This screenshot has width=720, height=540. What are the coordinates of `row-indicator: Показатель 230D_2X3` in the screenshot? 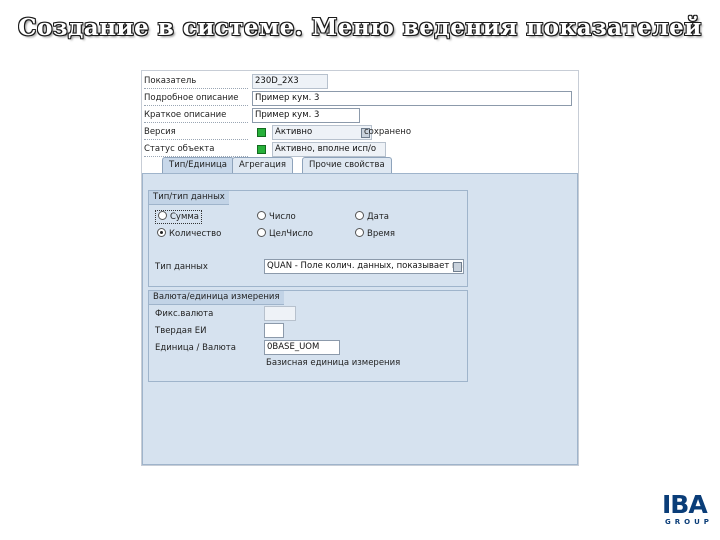 It's located at (360, 81).